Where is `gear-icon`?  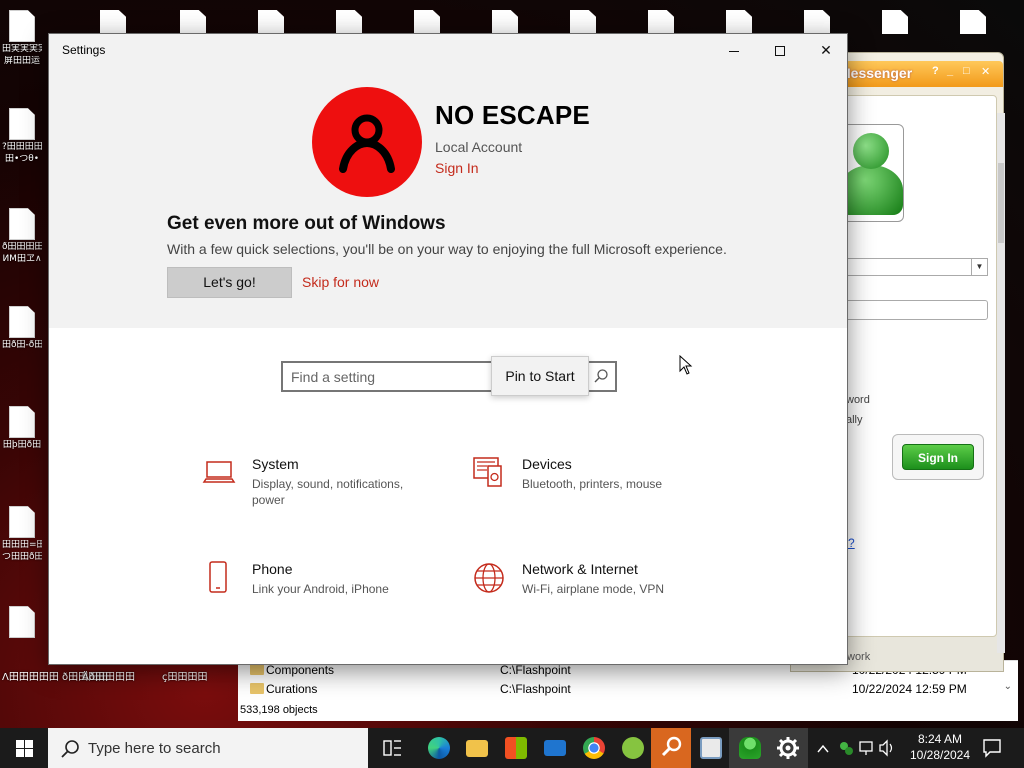 gear-icon is located at coordinates (788, 748).